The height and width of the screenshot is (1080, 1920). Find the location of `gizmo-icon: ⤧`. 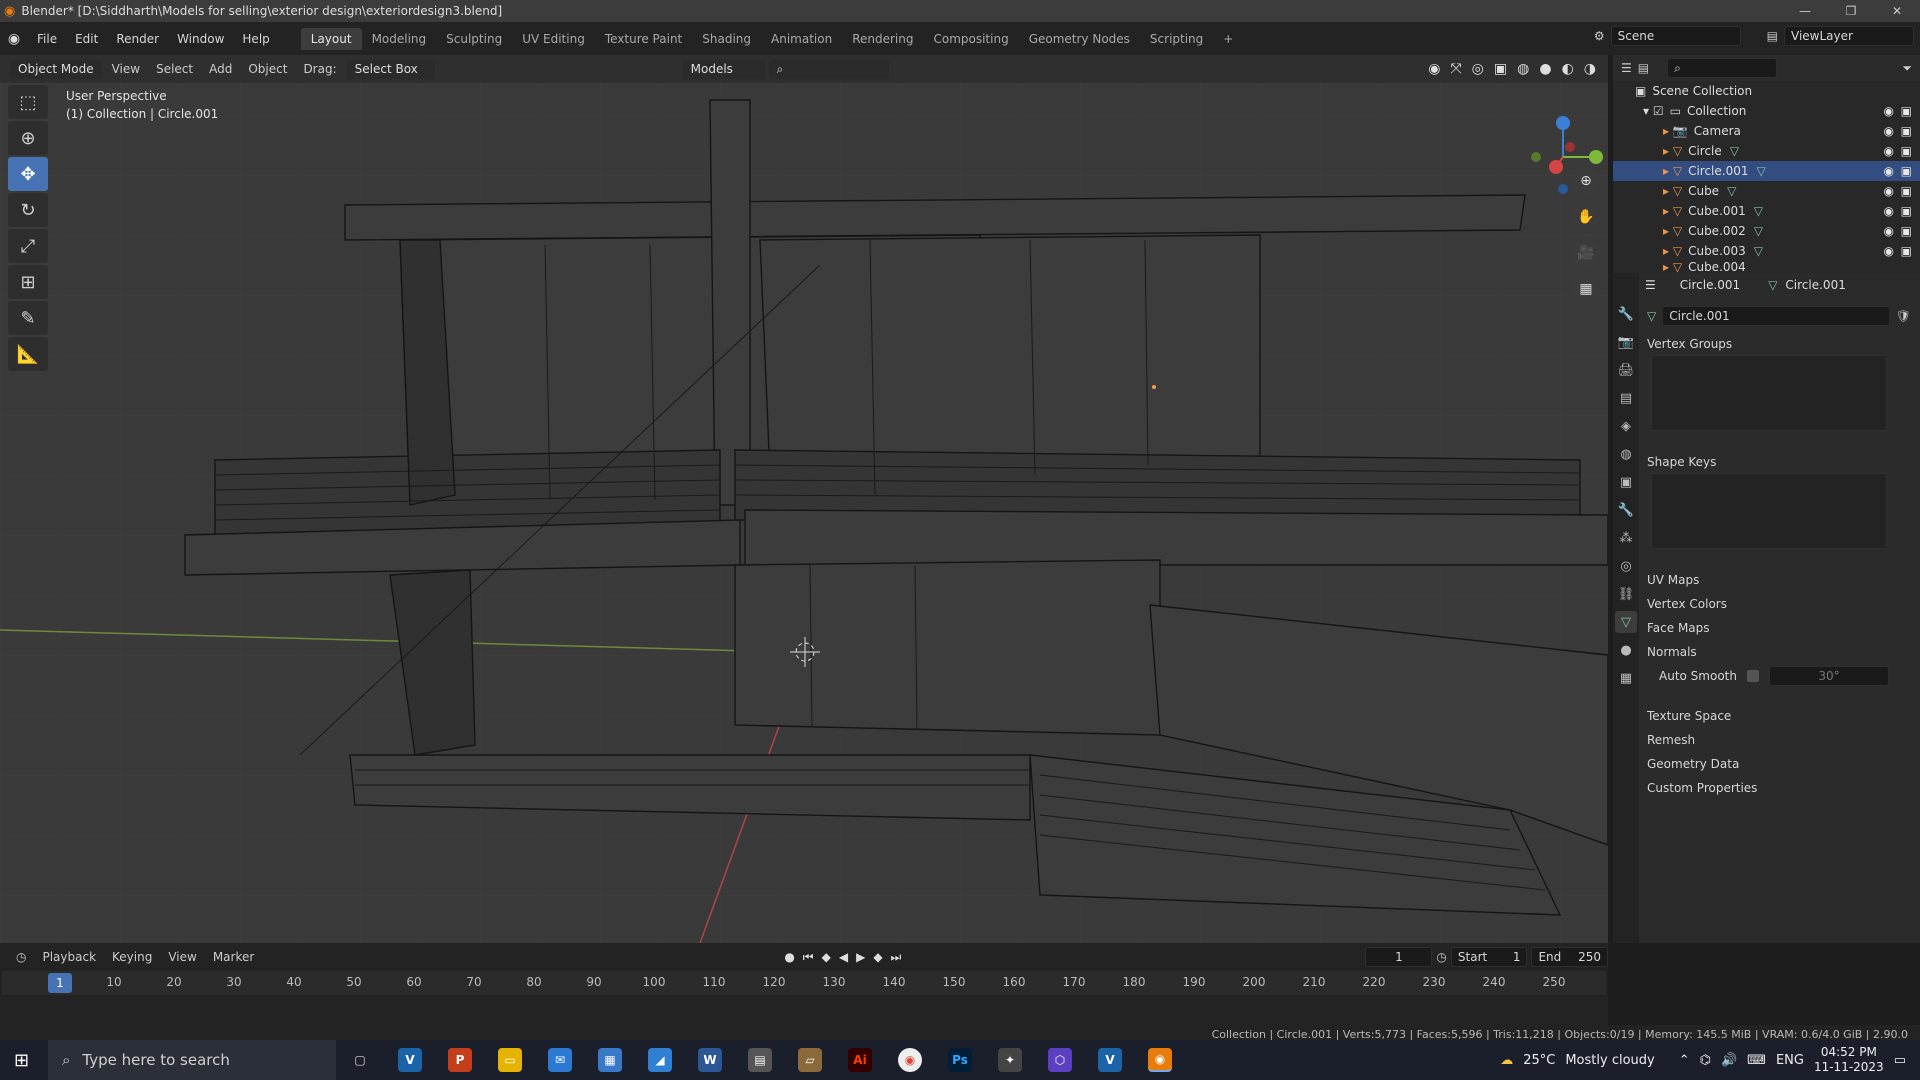

gizmo-icon: ⤧ is located at coordinates (1455, 69).